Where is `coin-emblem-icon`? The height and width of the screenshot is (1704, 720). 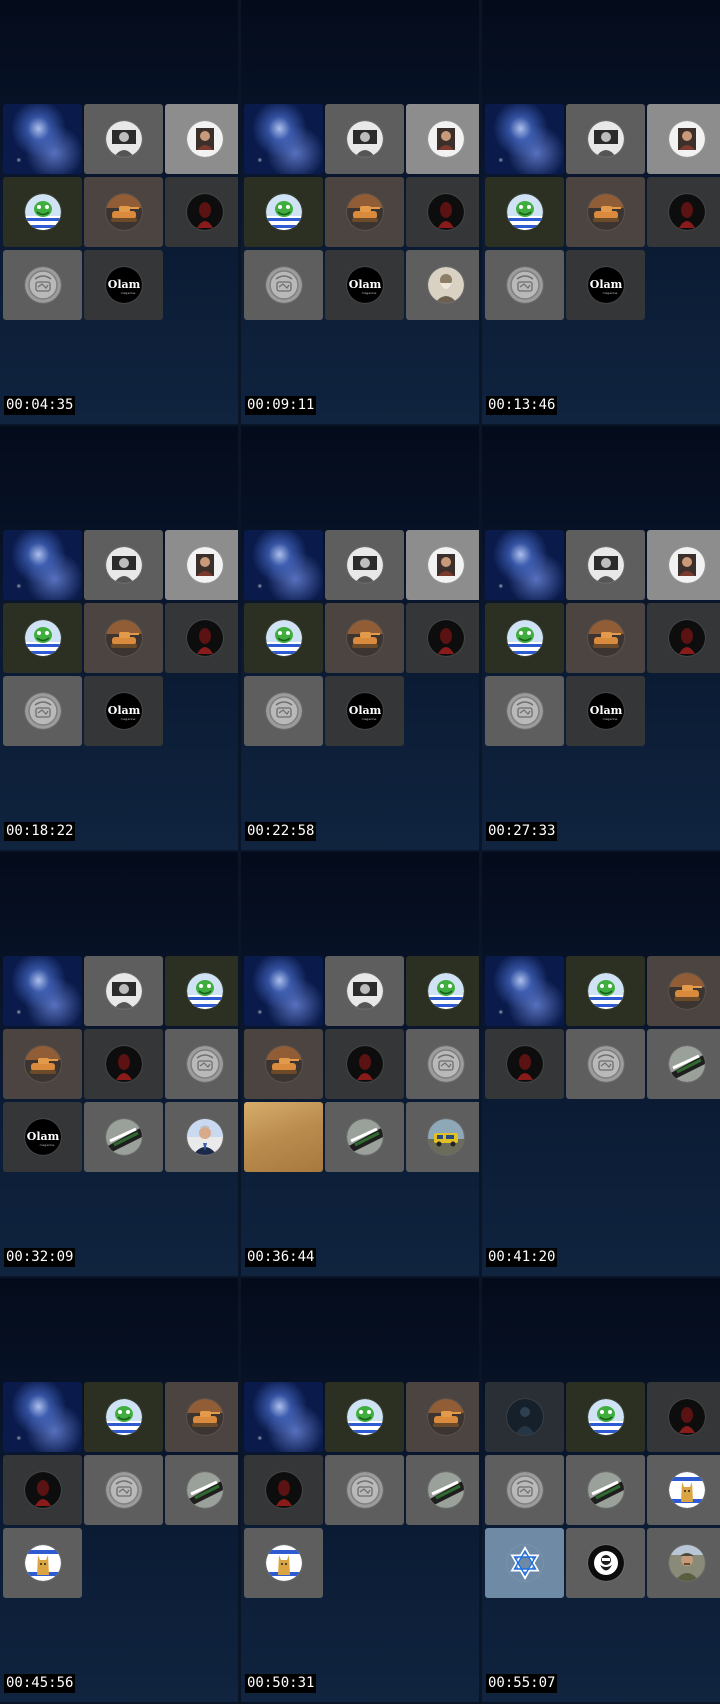 coin-emblem-icon is located at coordinates (42, 285).